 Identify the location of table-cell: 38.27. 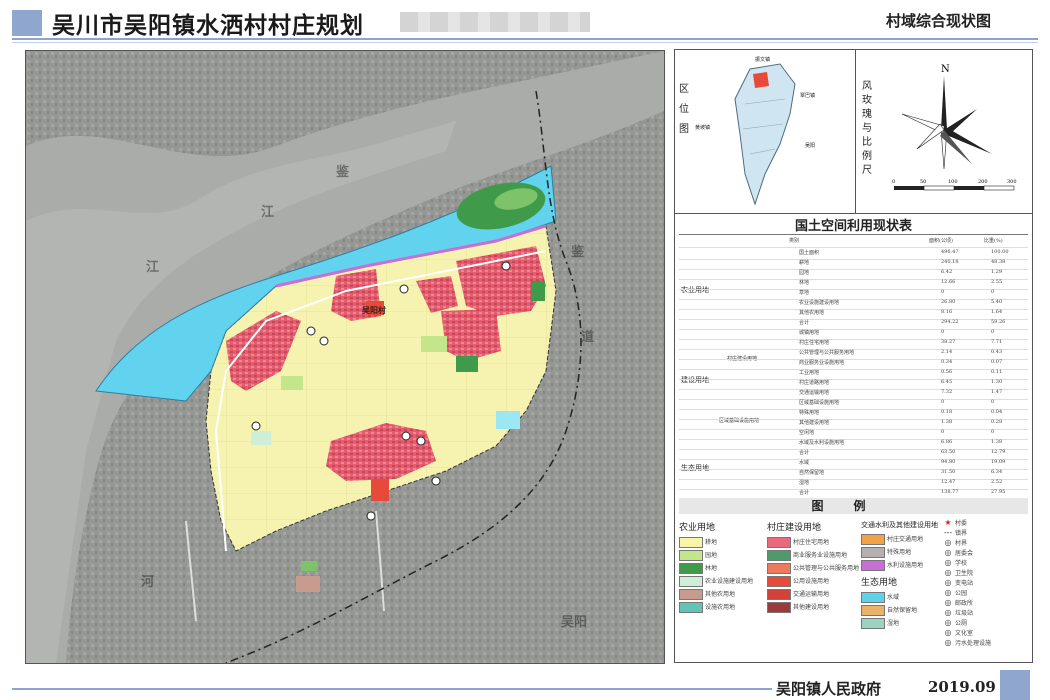
(948, 342).